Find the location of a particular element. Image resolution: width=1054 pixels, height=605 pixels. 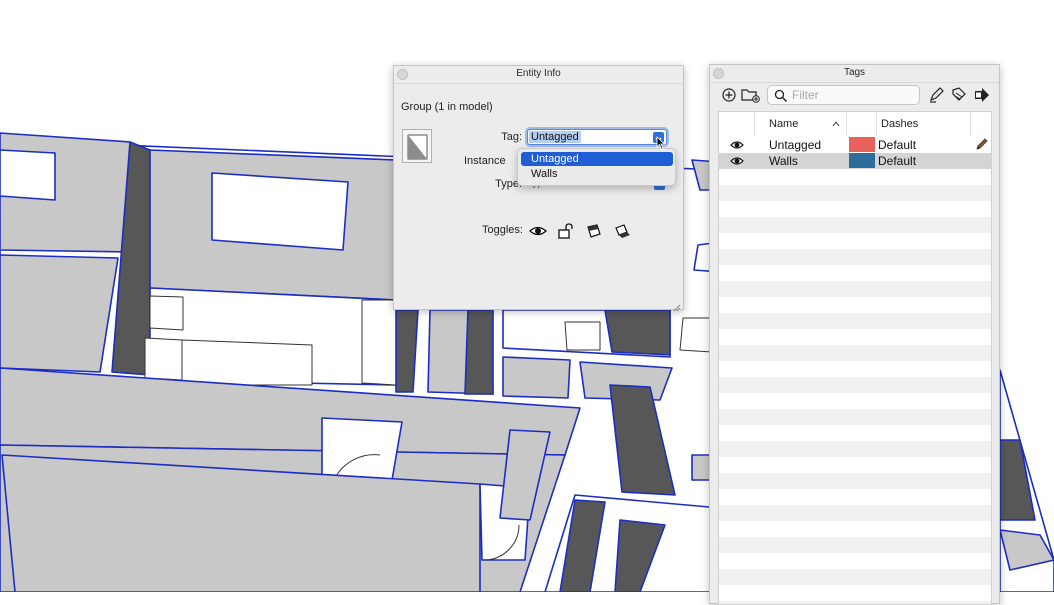

active-tag-pencil-icon is located at coordinates (981, 144).